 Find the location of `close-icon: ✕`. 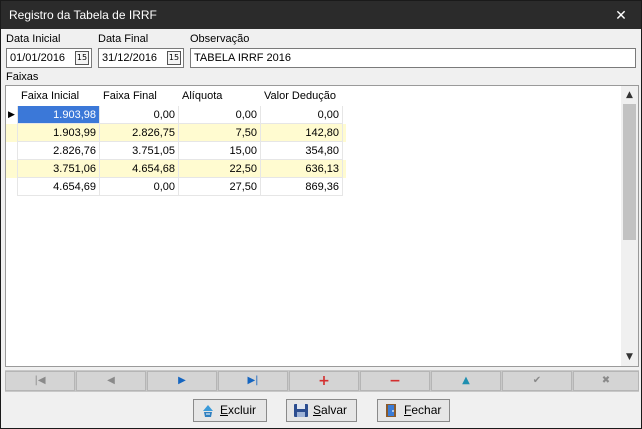

close-icon: ✕ is located at coordinates (621, 15).